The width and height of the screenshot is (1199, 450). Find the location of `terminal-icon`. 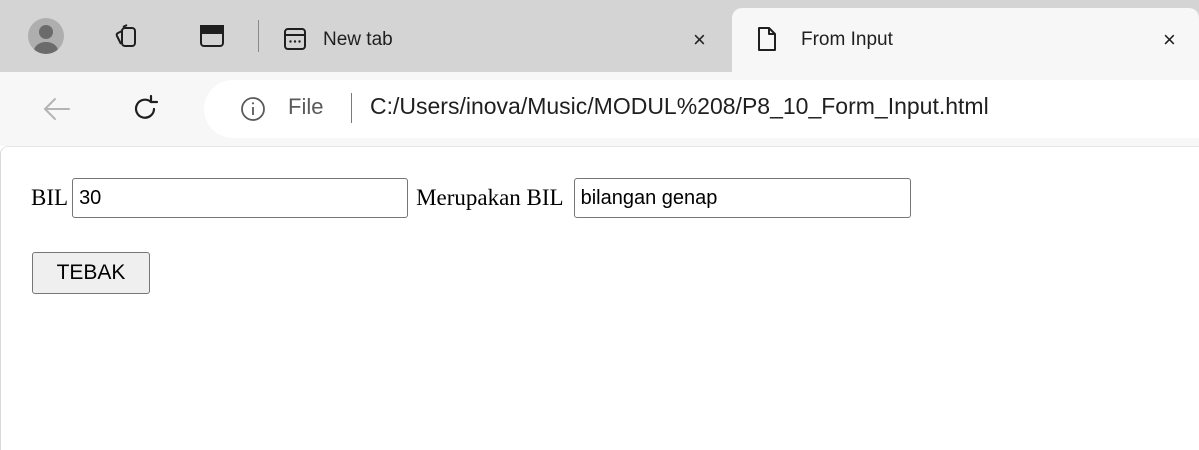

terminal-icon is located at coordinates (295, 39).